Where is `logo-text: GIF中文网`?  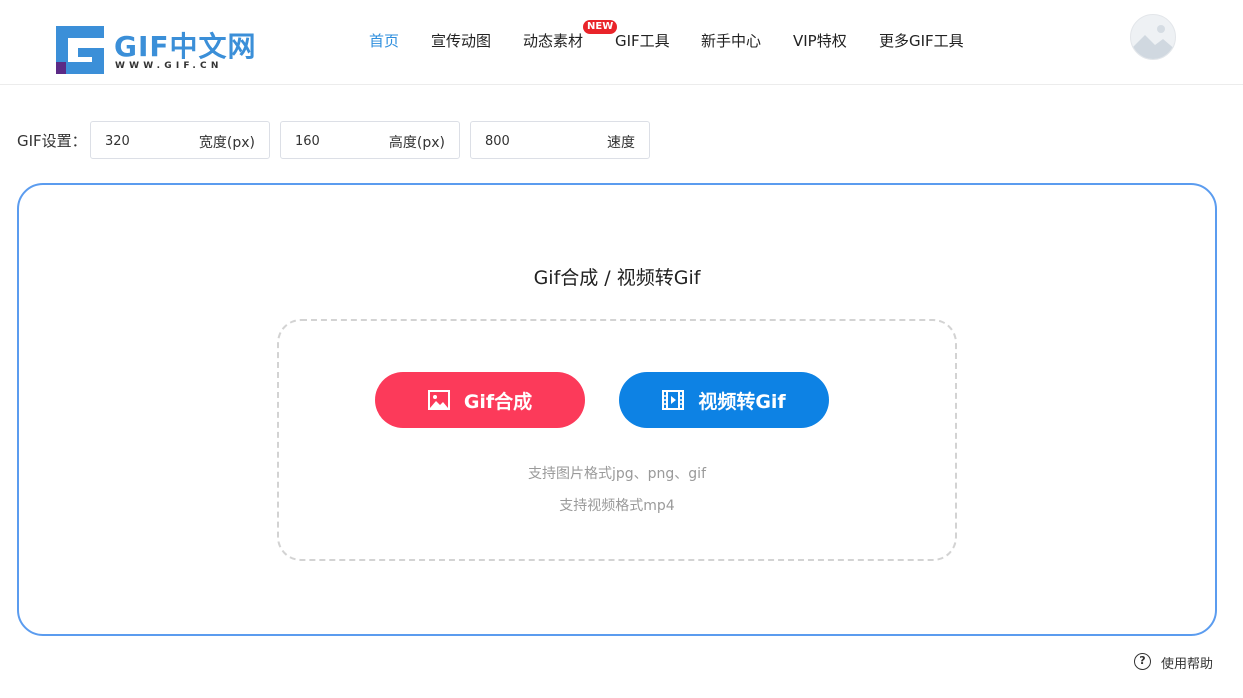 logo-text: GIF中文网 is located at coordinates (185, 46).